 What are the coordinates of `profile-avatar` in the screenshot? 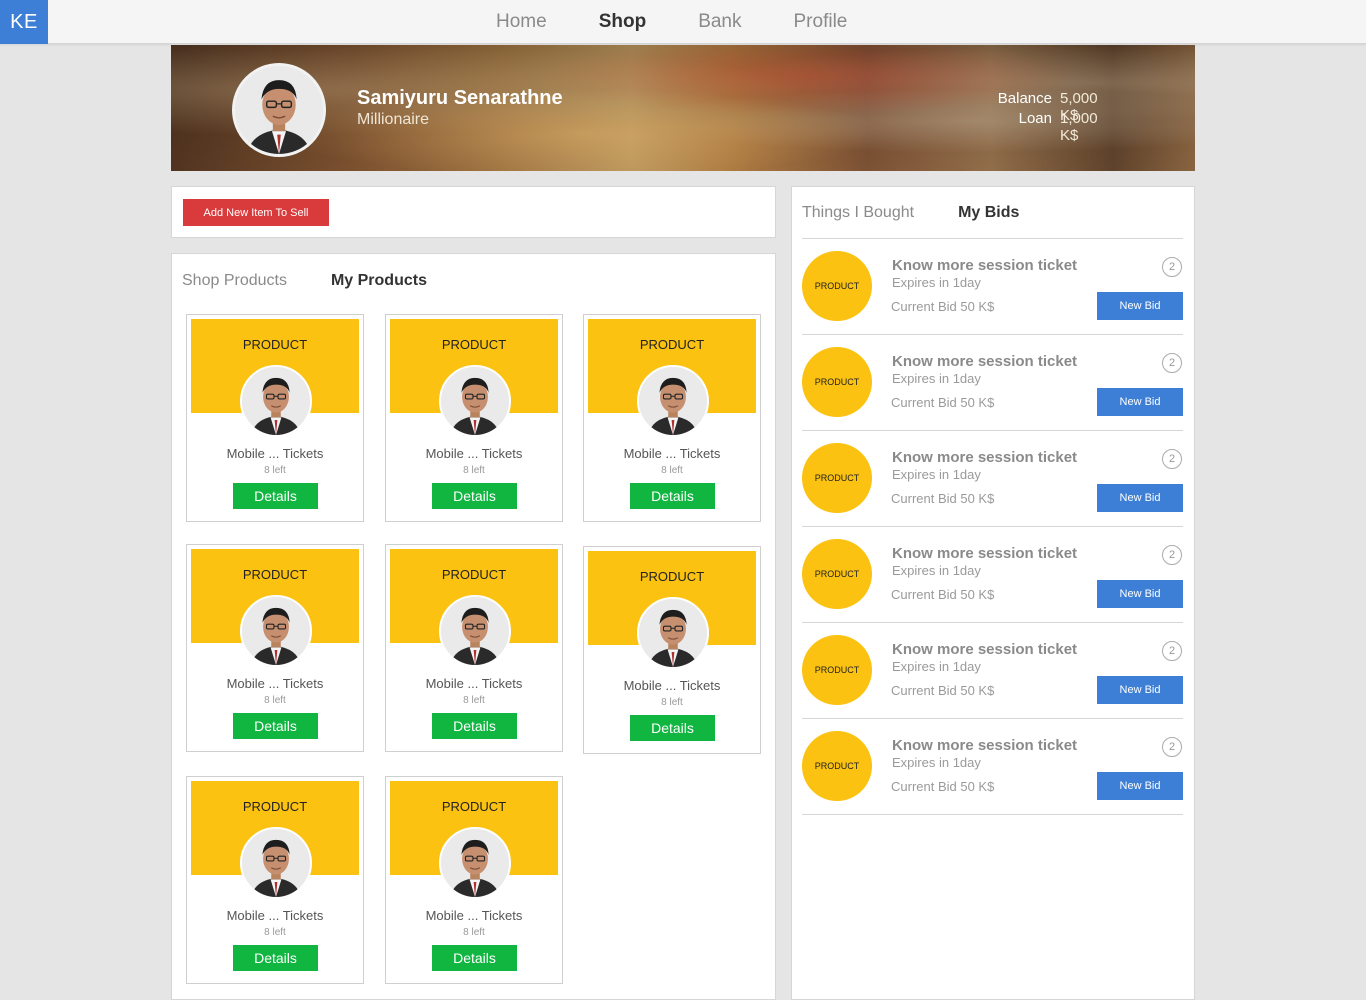 It's located at (279, 110).